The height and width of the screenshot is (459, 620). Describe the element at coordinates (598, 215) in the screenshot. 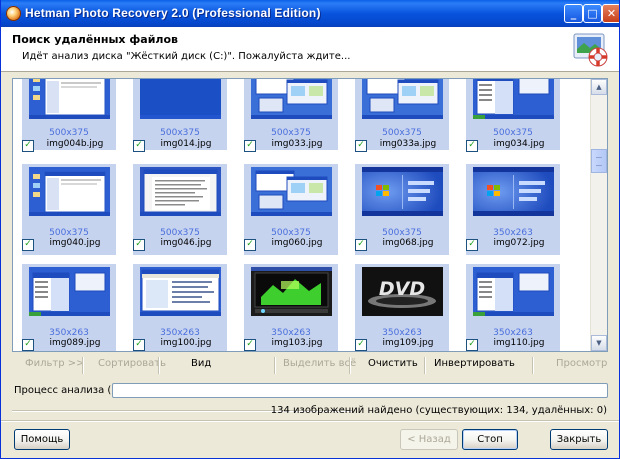

I see `vertical-scrollbar: ▲ ▼` at that location.